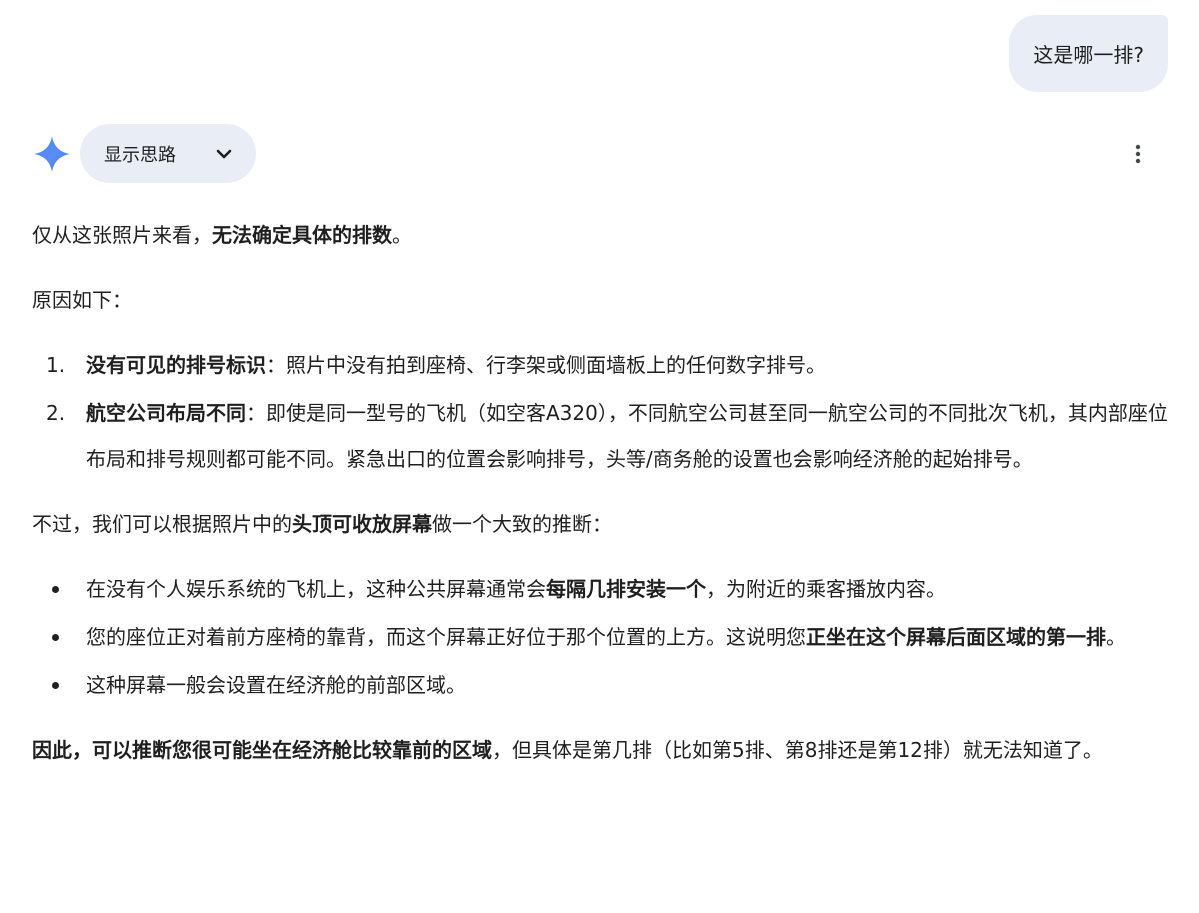 This screenshot has height=913, width=1199. Describe the element at coordinates (176, 365) in the screenshot. I see `reason-title: 没有可见的排号标识` at that location.